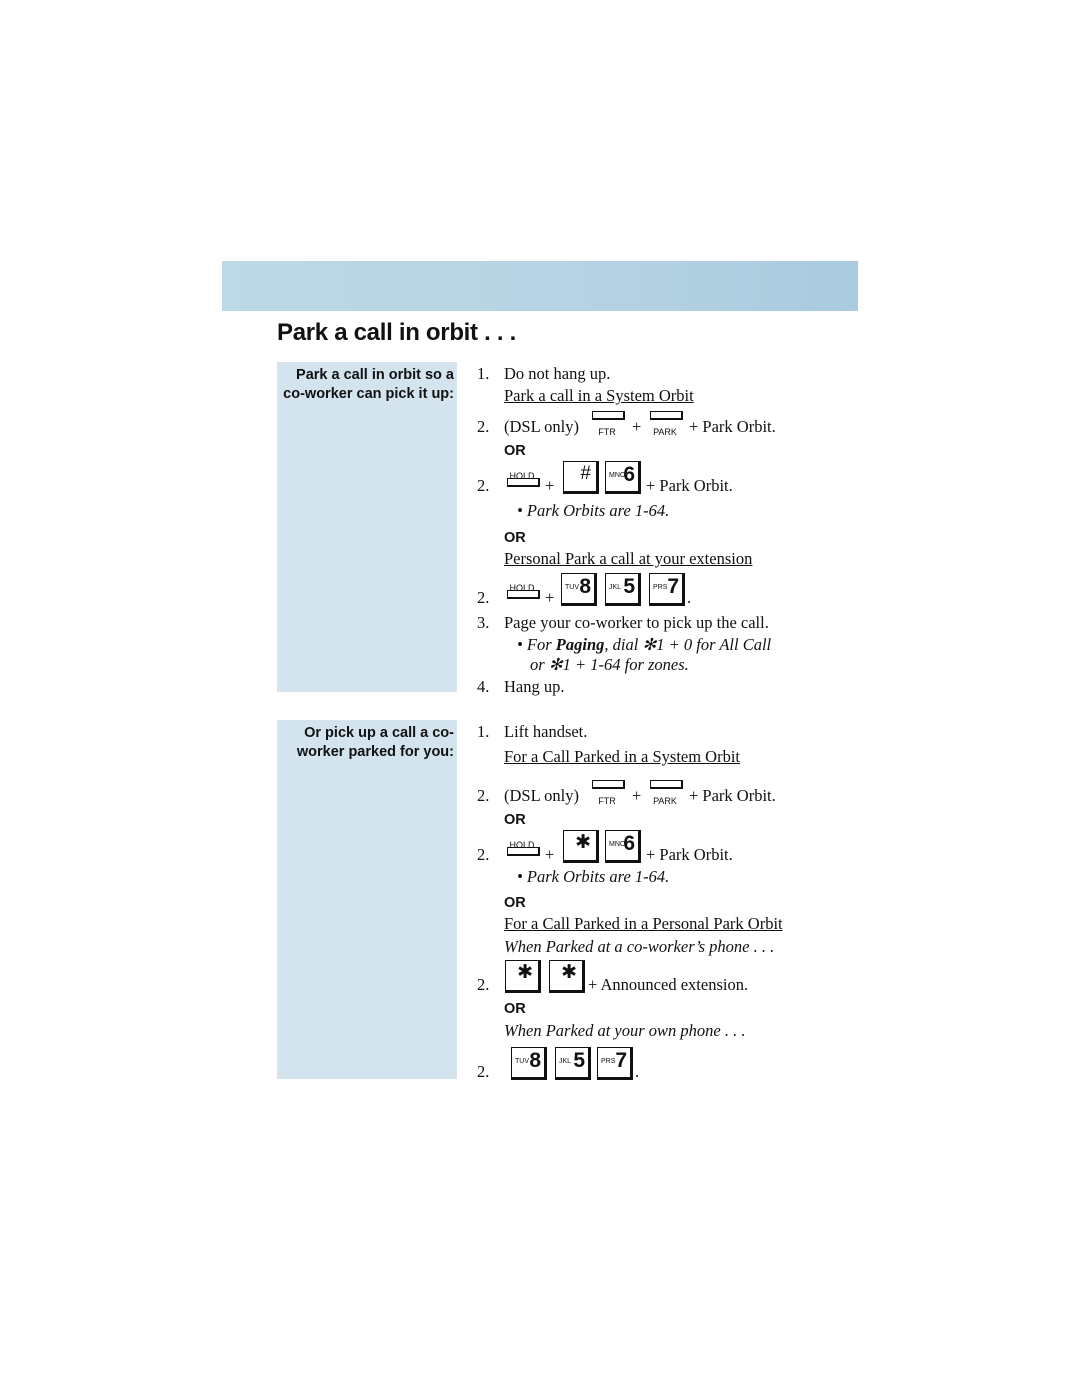 The width and height of the screenshot is (1080, 1397). I want to click on header-banner, so click(540, 286).